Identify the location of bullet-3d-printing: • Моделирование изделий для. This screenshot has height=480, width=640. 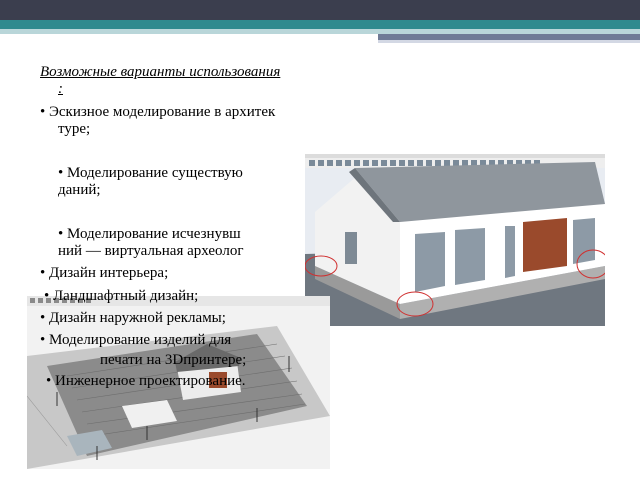
(136, 340).